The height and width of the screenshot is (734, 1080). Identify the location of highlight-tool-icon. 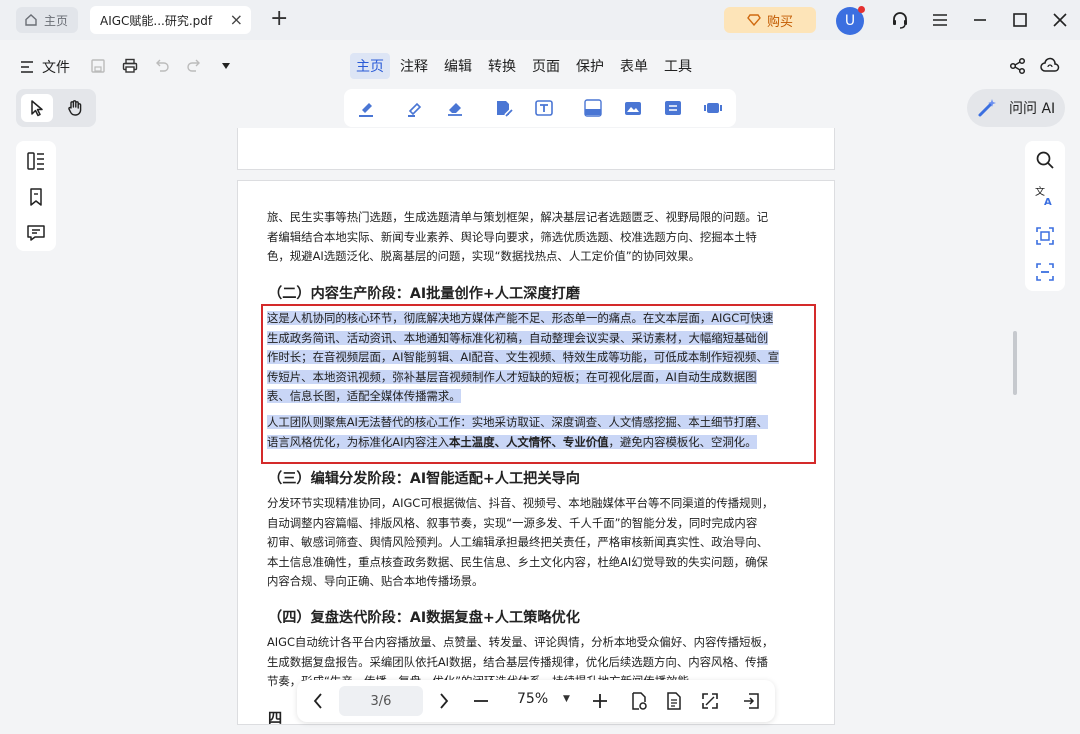
(366, 108).